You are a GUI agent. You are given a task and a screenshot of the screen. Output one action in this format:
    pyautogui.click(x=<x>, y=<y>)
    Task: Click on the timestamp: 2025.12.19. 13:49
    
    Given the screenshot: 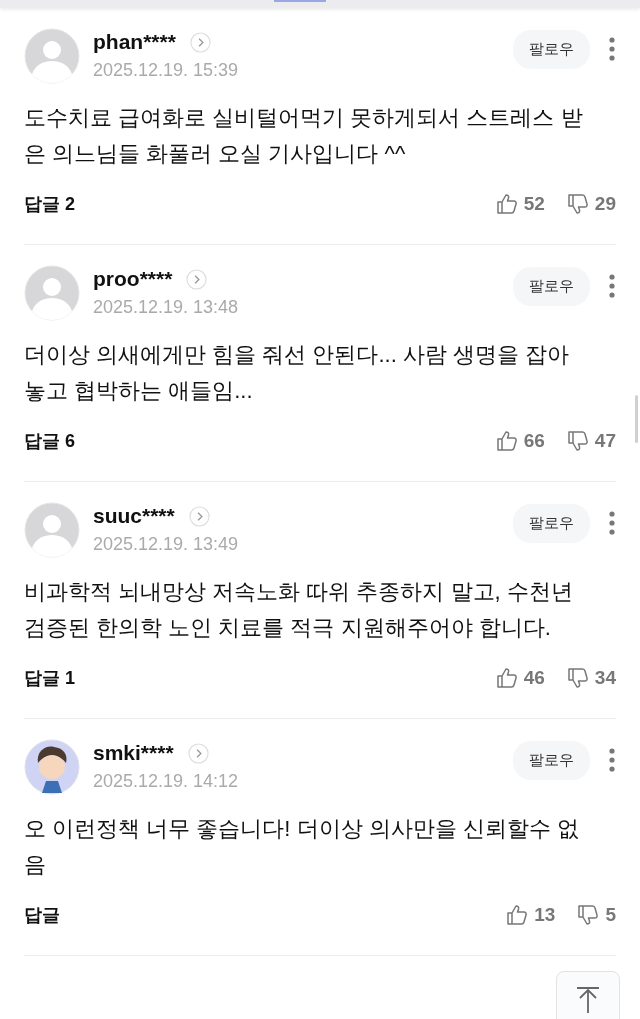 What is the action you would take?
    pyautogui.click(x=166, y=544)
    